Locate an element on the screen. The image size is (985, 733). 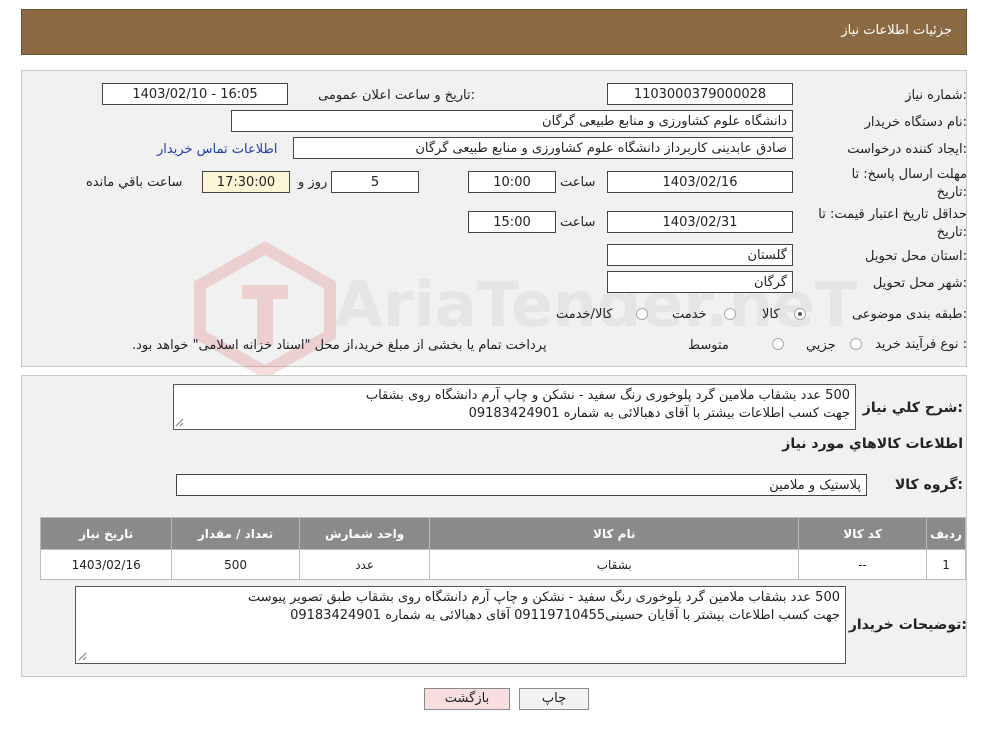
remaining-time-field: 17:30:00 is located at coordinates (246, 182).